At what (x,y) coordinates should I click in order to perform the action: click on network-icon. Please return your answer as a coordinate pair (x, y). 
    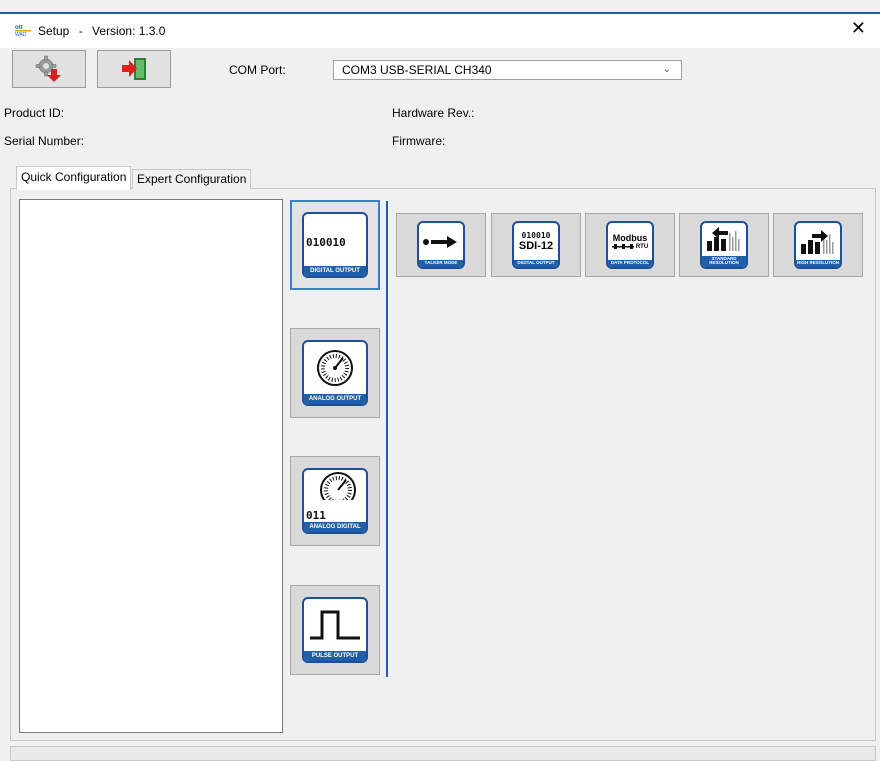
    Looking at the image, I should click on (622, 246).